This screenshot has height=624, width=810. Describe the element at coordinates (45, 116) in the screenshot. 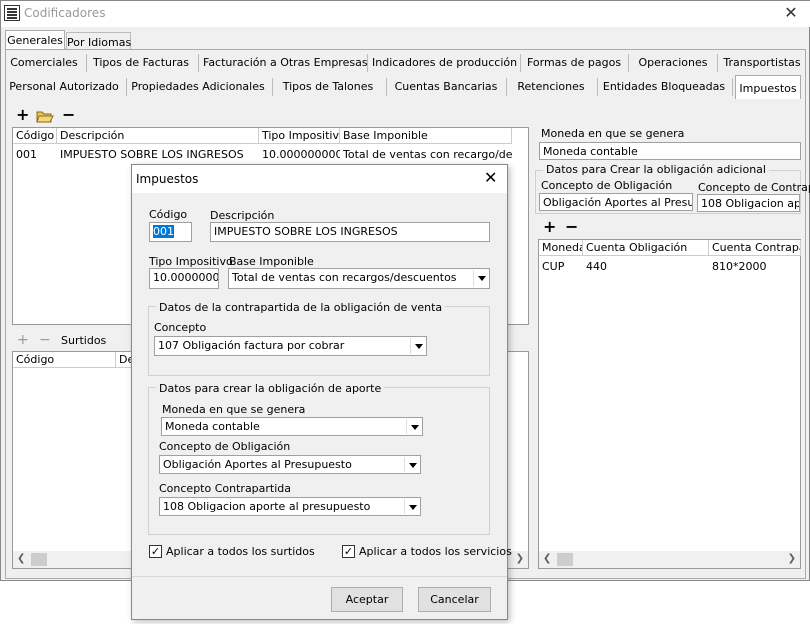

I see `open-folder-icon` at that location.